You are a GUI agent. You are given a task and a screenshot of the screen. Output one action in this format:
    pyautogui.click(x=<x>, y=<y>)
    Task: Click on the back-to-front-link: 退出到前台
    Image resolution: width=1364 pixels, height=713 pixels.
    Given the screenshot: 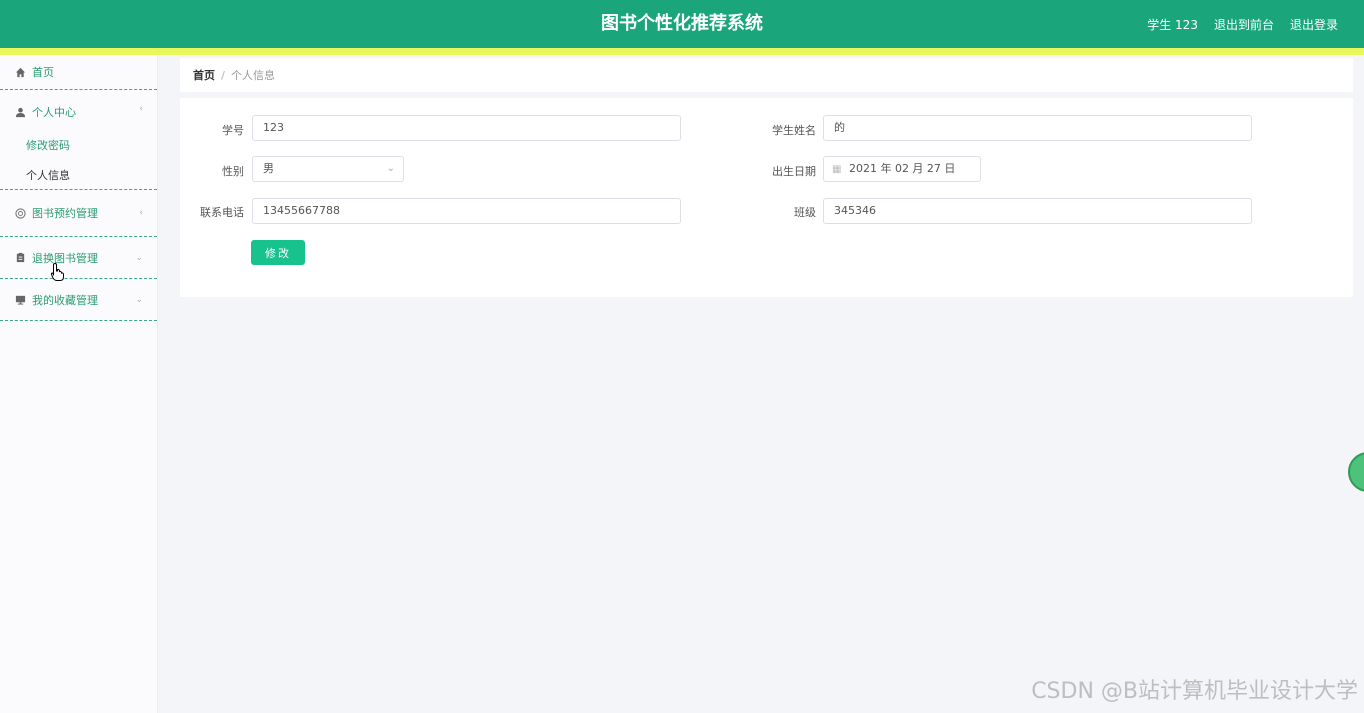 What is the action you would take?
    pyautogui.click(x=1244, y=24)
    